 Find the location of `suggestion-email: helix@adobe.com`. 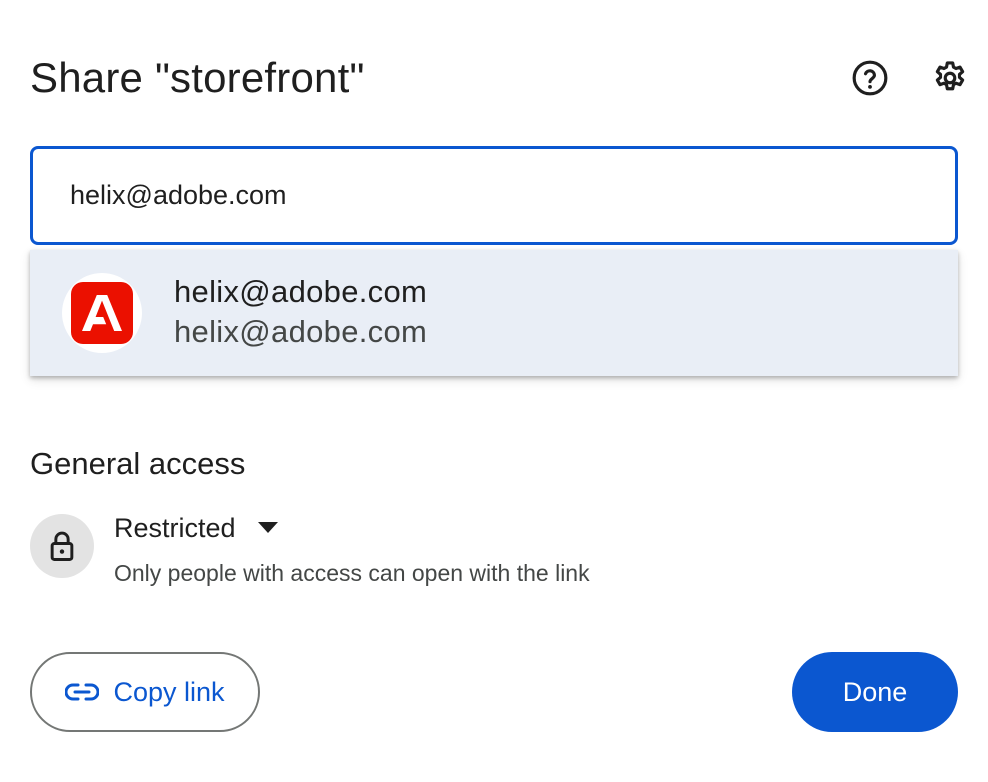

suggestion-email: helix@adobe.com is located at coordinates (301, 331).